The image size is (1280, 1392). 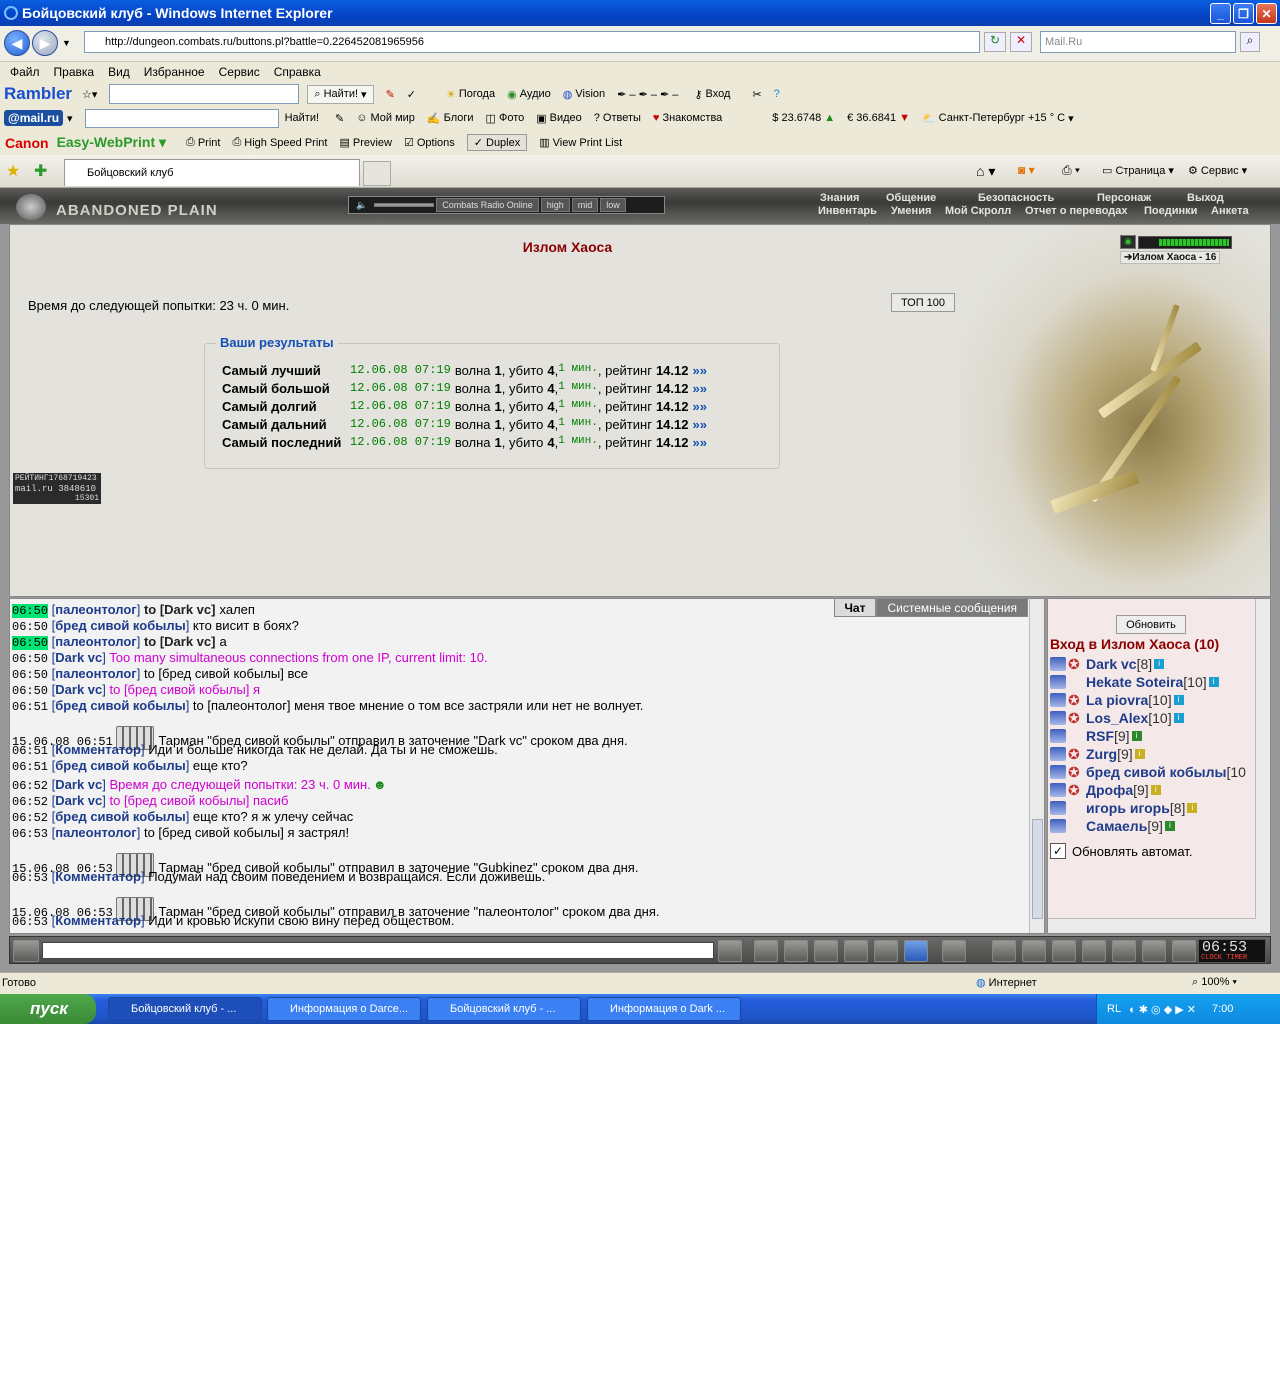 I want to click on print-icon: ⎙ ▾, so click(x=1071, y=170).